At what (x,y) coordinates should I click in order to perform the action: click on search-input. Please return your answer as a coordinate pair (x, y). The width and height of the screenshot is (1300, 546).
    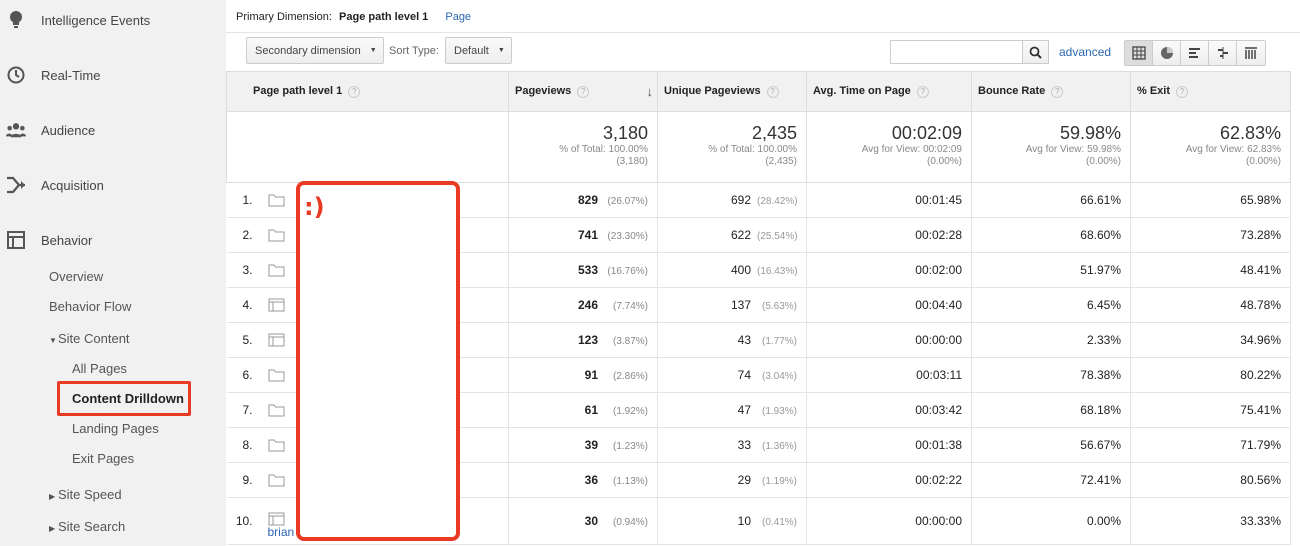
    Looking at the image, I should click on (956, 52).